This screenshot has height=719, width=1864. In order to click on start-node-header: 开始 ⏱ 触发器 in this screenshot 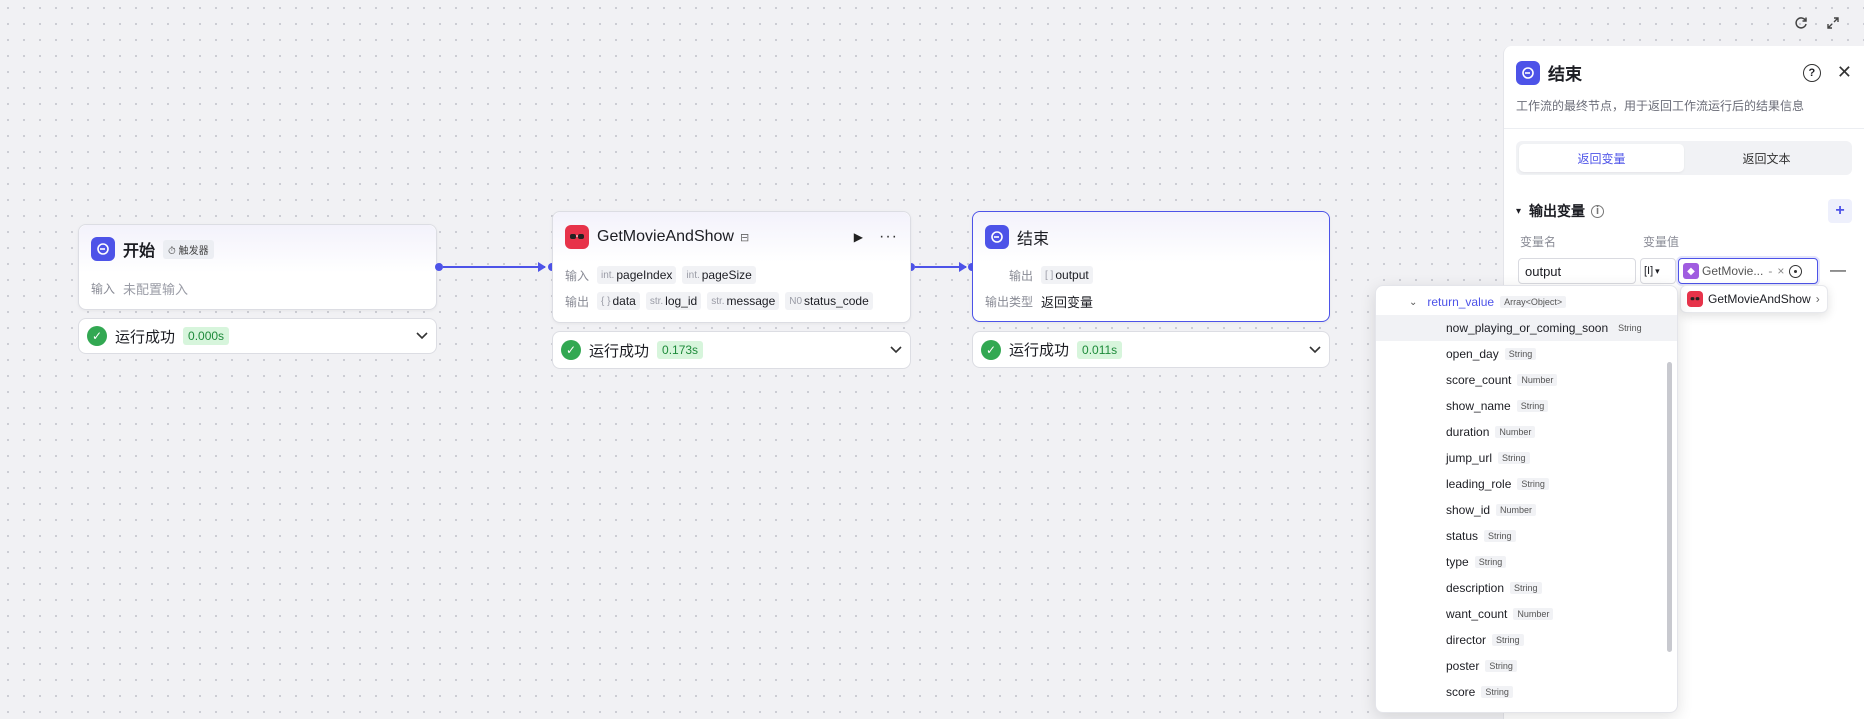, I will do `click(257, 249)`.